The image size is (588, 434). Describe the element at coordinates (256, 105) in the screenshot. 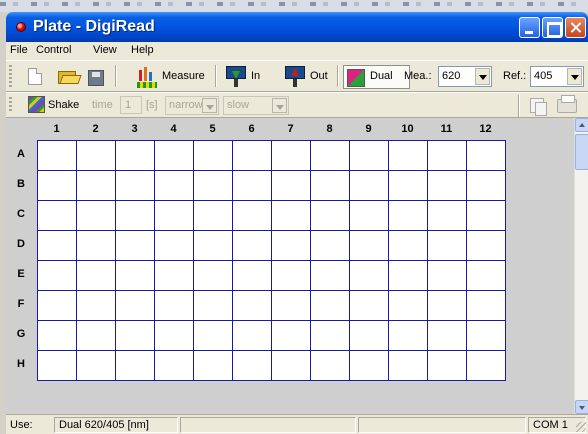

I see `shake-speed-select: slow` at that location.